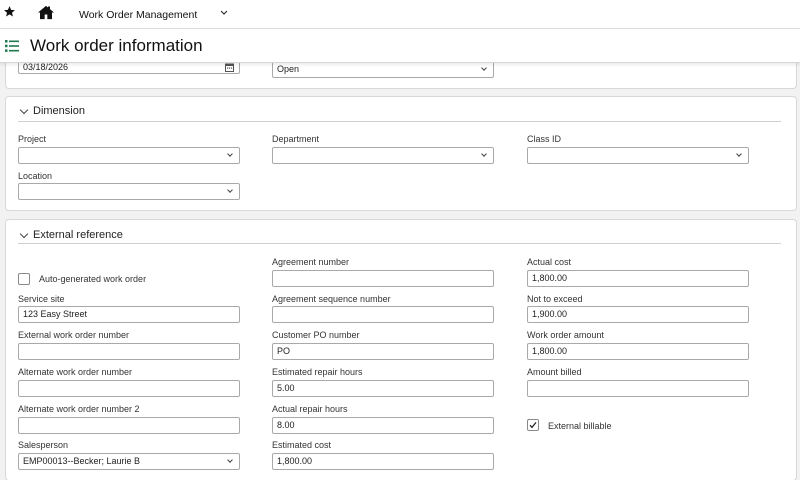 Image resolution: width=800 pixels, height=480 pixels. I want to click on location-select, so click(129, 191).